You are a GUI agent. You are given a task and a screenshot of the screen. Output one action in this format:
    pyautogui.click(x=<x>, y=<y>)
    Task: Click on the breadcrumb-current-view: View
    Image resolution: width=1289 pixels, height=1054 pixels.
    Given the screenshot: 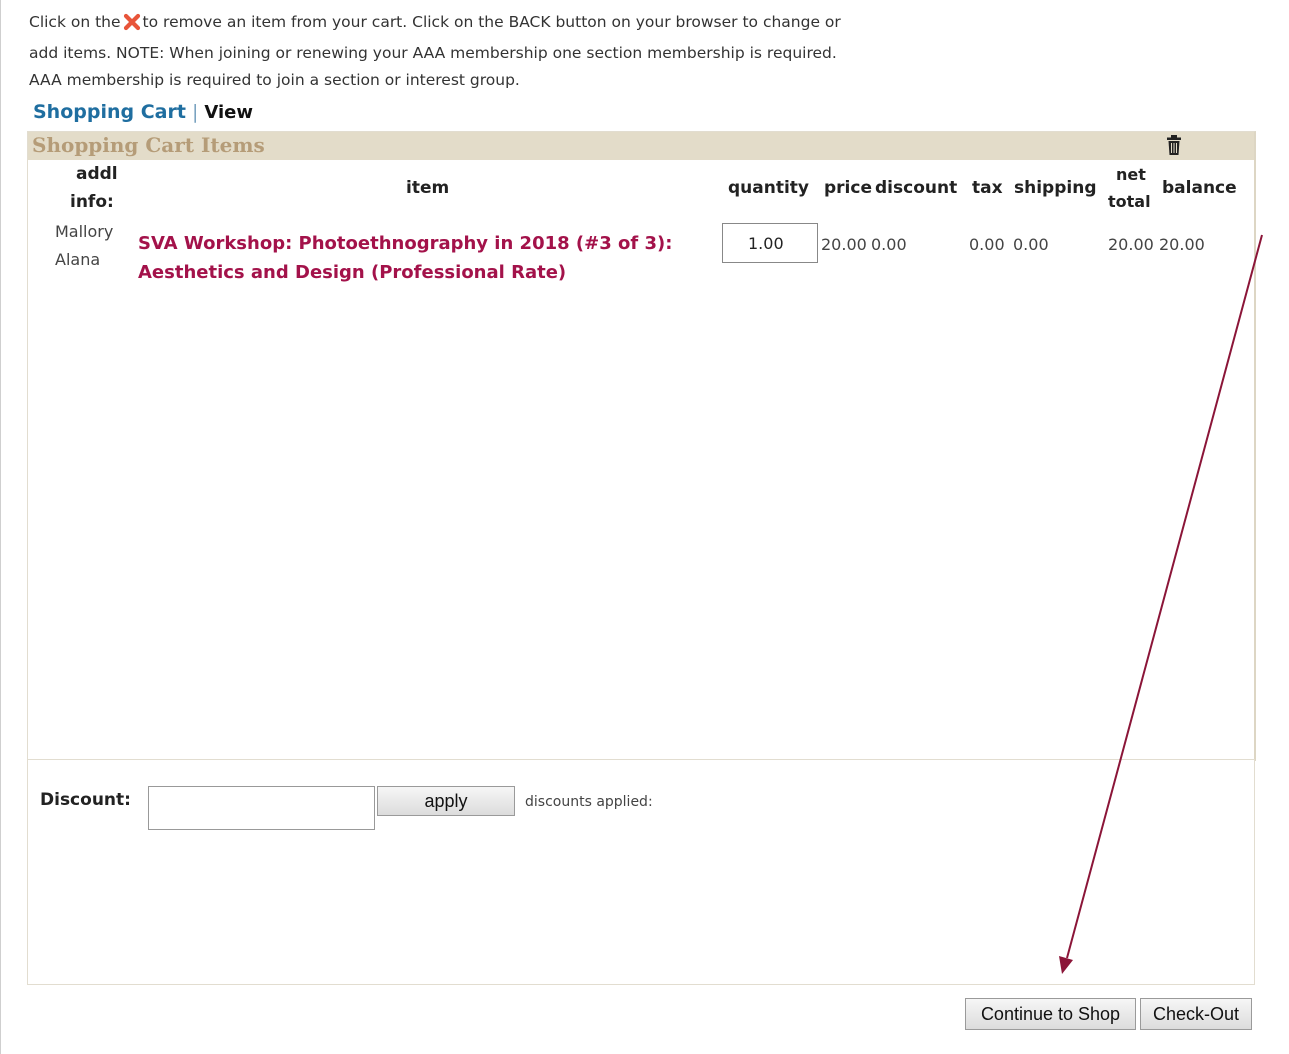 What is the action you would take?
    pyautogui.click(x=228, y=112)
    